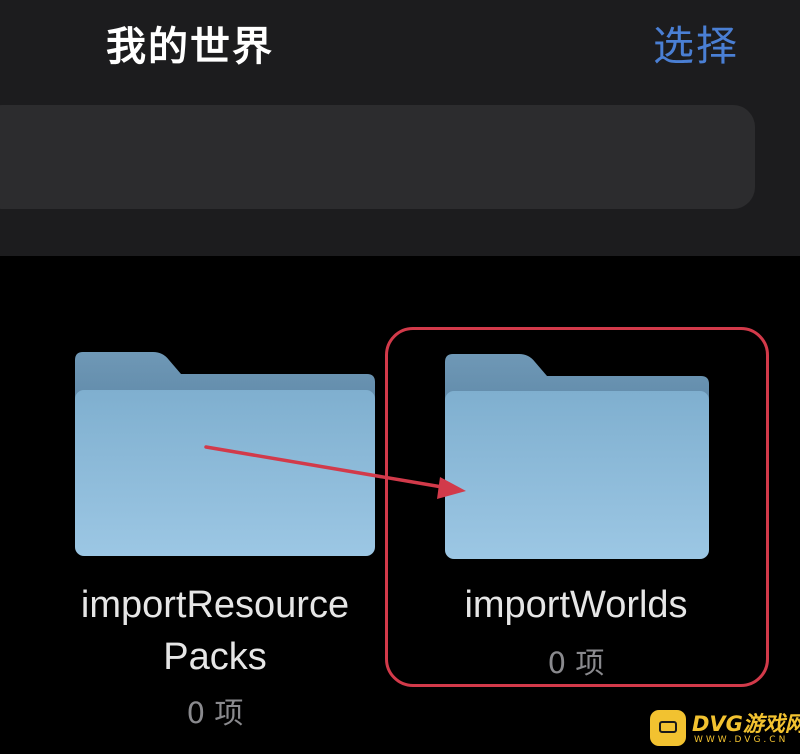 The image size is (800, 754). Describe the element at coordinates (377, 157) in the screenshot. I see `search-field` at that location.